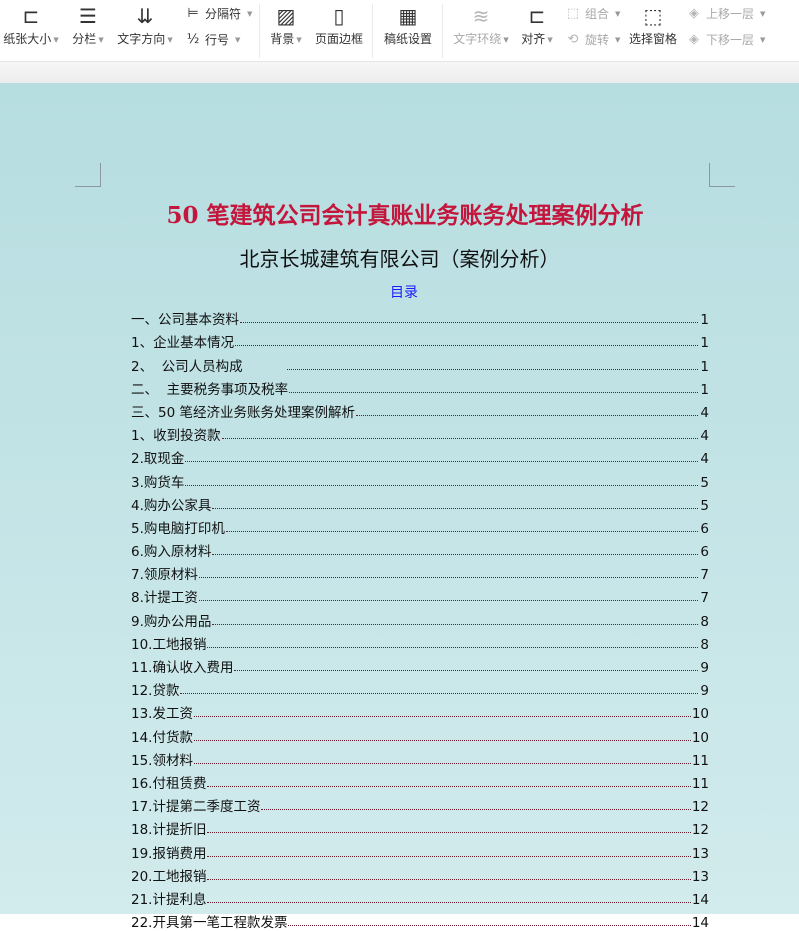 The height and width of the screenshot is (931, 799). What do you see at coordinates (725, 13) in the screenshot?
I see `bring-forward-button: ◈ 上移一层 ▼` at bounding box center [725, 13].